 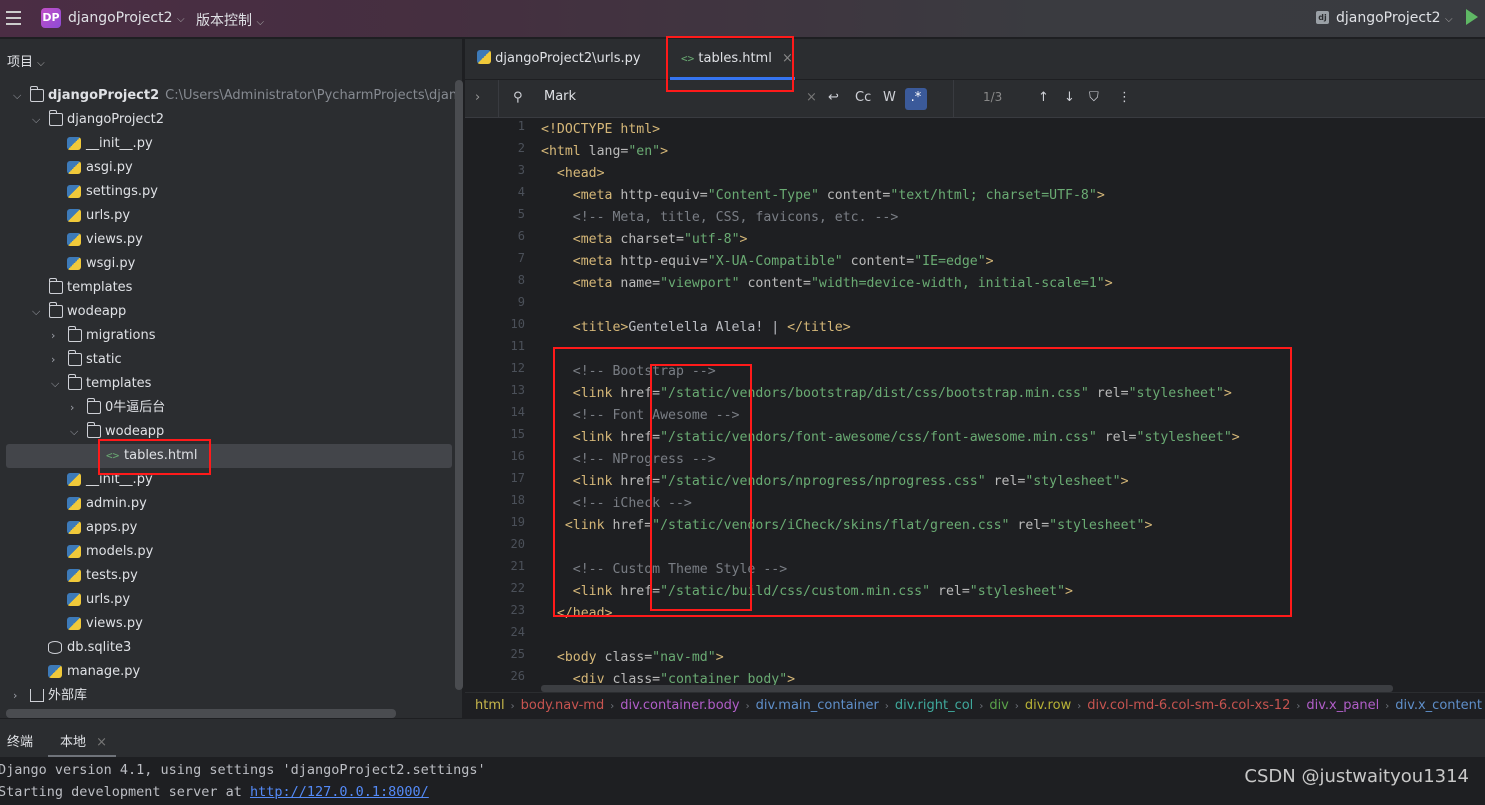 I want to click on code-line: <head>, so click(x=573, y=174).